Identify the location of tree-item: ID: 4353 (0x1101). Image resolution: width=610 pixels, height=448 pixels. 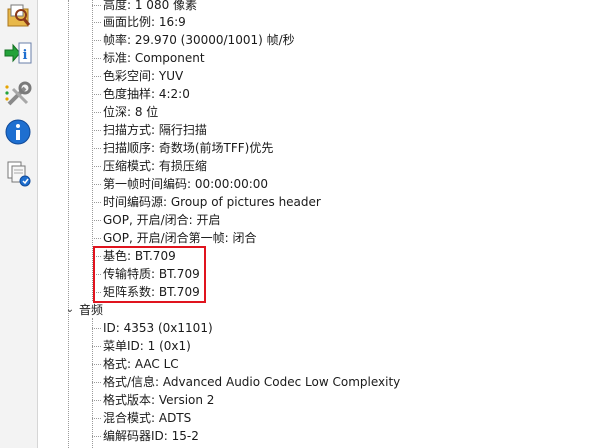
(152, 328).